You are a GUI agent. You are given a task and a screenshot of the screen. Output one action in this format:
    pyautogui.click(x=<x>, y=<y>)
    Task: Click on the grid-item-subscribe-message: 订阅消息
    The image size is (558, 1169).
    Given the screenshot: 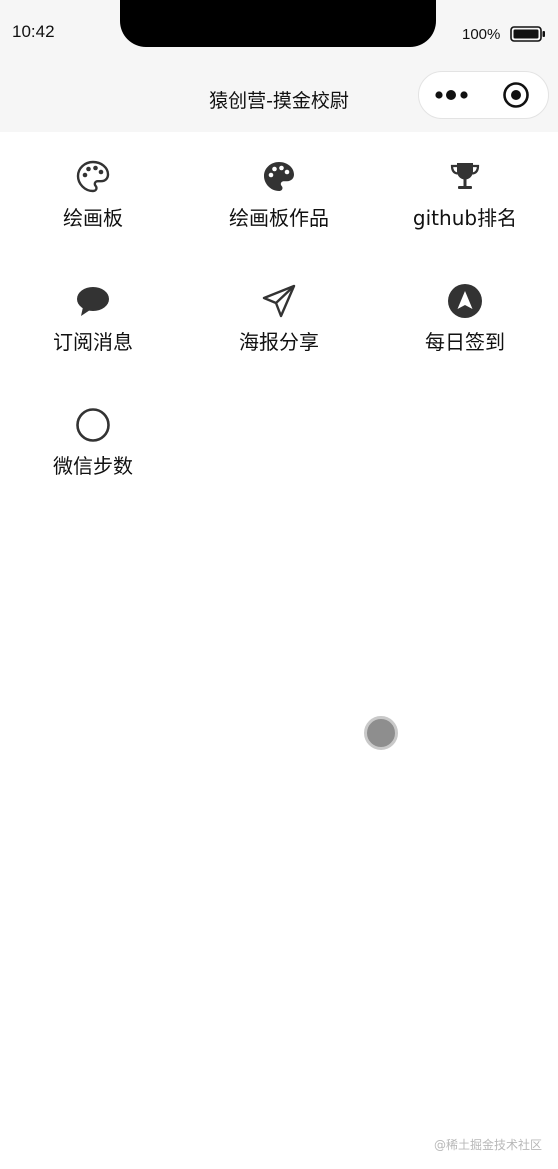 What is the action you would take?
    pyautogui.click(x=93, y=306)
    